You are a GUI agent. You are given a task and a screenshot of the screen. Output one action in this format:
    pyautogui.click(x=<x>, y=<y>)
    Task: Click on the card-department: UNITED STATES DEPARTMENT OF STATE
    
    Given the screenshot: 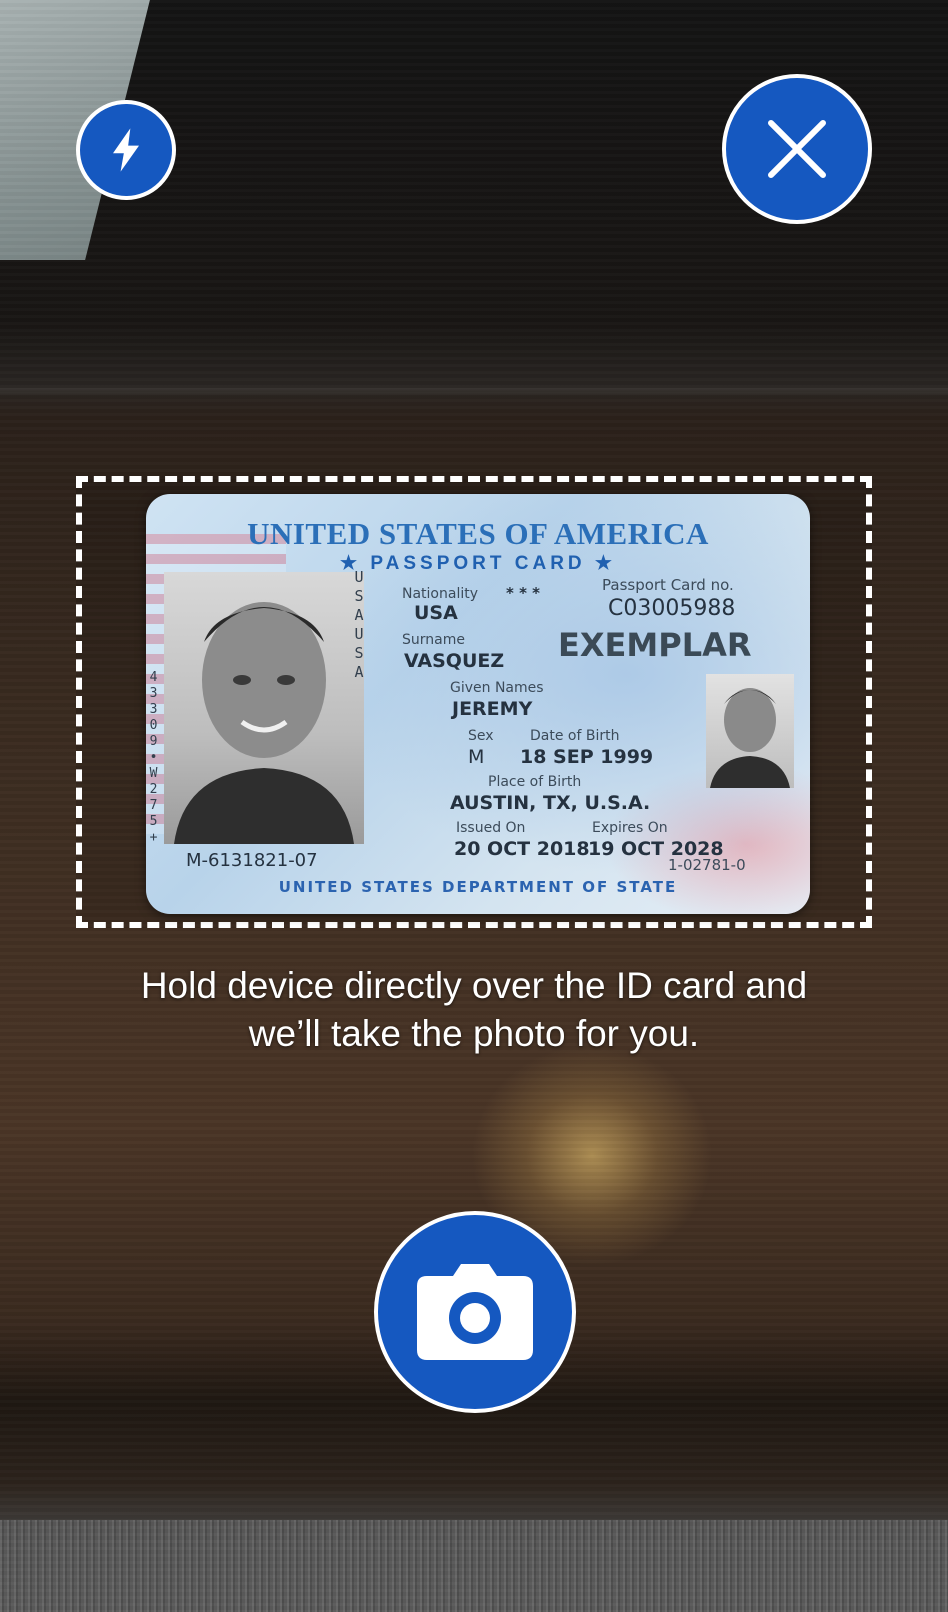 What is the action you would take?
    pyautogui.click(x=478, y=887)
    